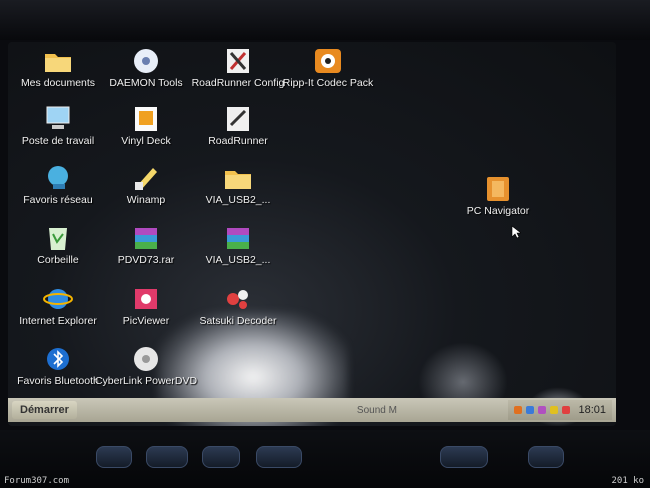 The width and height of the screenshot is (650, 488). I want to click on start-label: Démarrer, so click(44, 410).